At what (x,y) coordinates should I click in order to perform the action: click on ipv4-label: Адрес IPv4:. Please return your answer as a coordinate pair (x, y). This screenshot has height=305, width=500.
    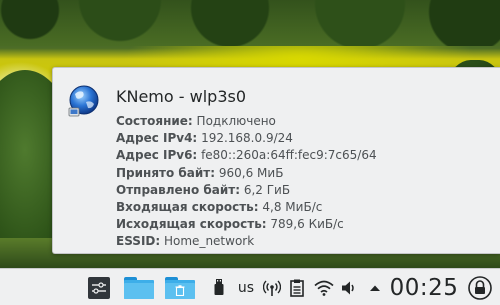
    Looking at the image, I should click on (157, 138).